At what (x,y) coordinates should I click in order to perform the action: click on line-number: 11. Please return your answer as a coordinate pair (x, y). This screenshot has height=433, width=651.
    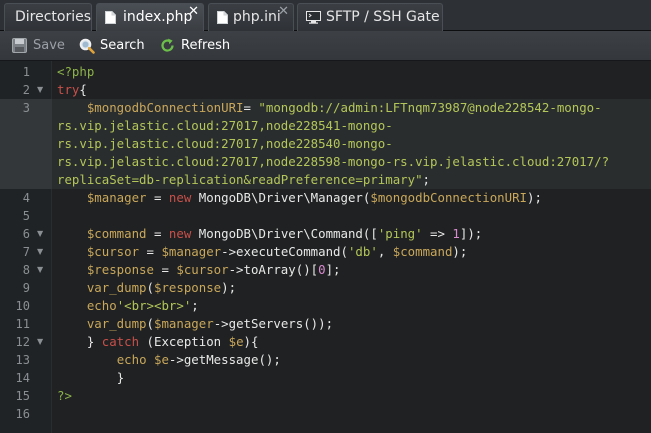
    Looking at the image, I should click on (22, 324).